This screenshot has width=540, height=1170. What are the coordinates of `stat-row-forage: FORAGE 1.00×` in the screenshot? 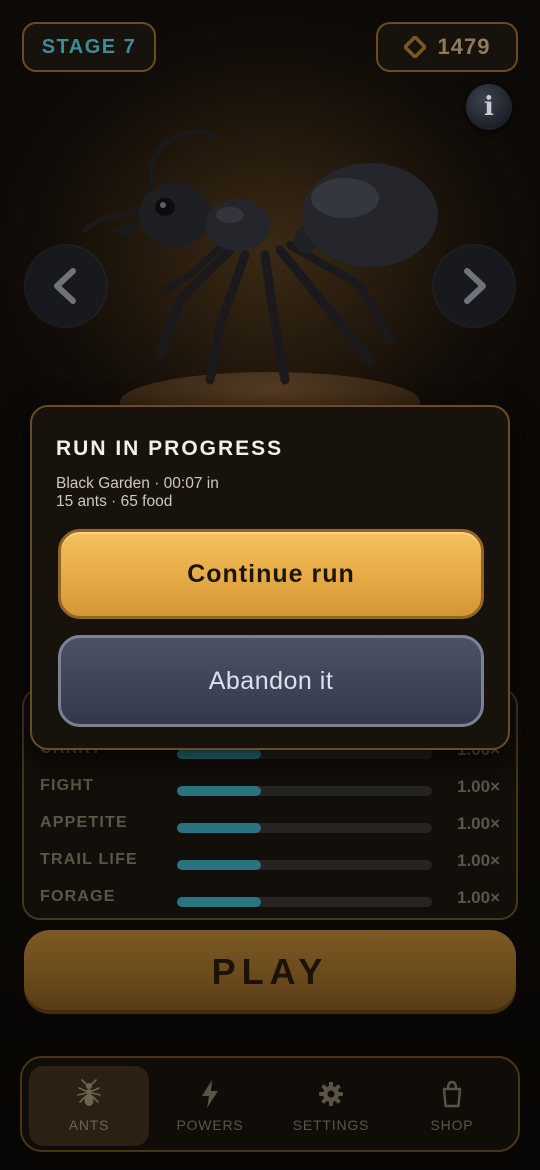 It's located at (272, 899).